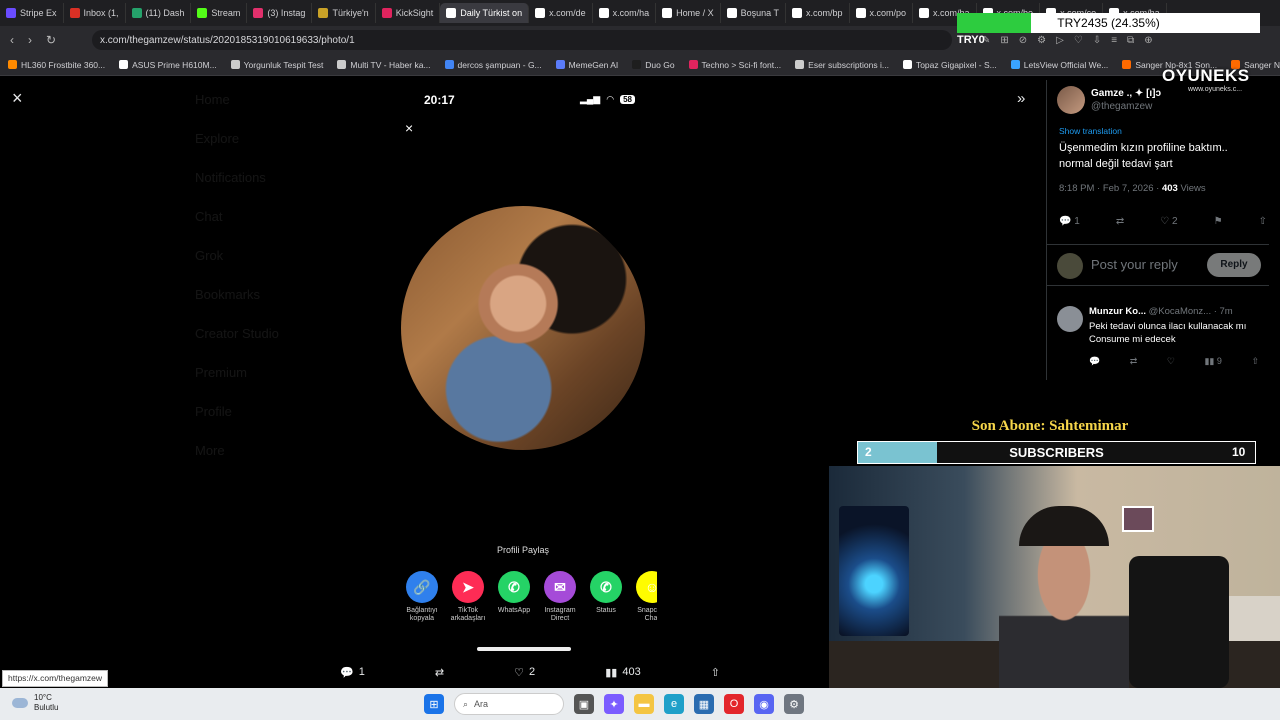 The height and width of the screenshot is (720, 1280). What do you see at coordinates (439, 672) in the screenshot?
I see `retweet-action: ⇄` at bounding box center [439, 672].